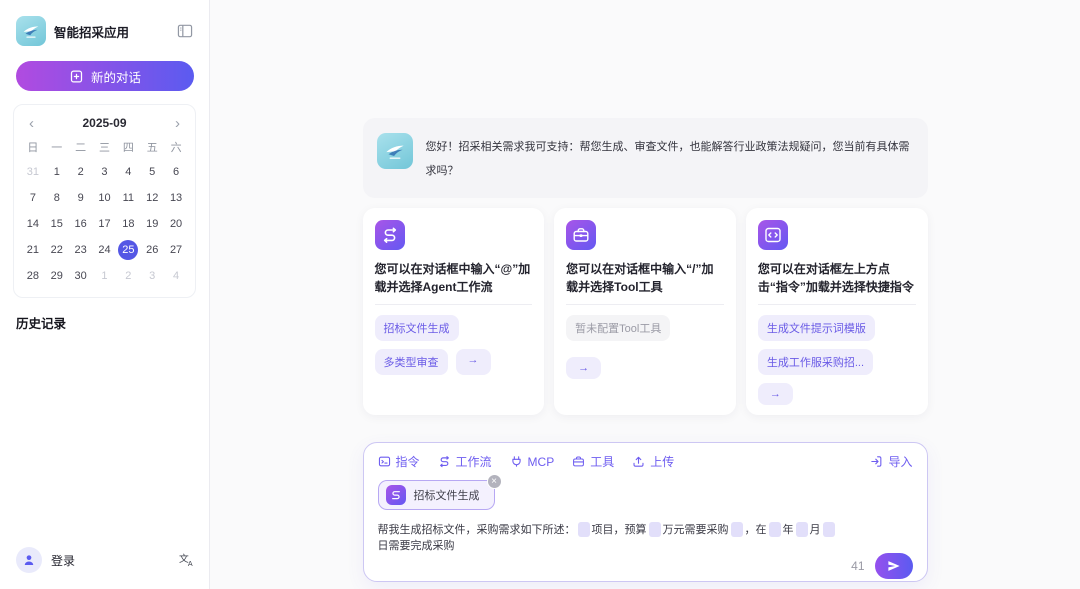  What do you see at coordinates (900, 462) in the screenshot?
I see `import-label: 导入` at bounding box center [900, 462].